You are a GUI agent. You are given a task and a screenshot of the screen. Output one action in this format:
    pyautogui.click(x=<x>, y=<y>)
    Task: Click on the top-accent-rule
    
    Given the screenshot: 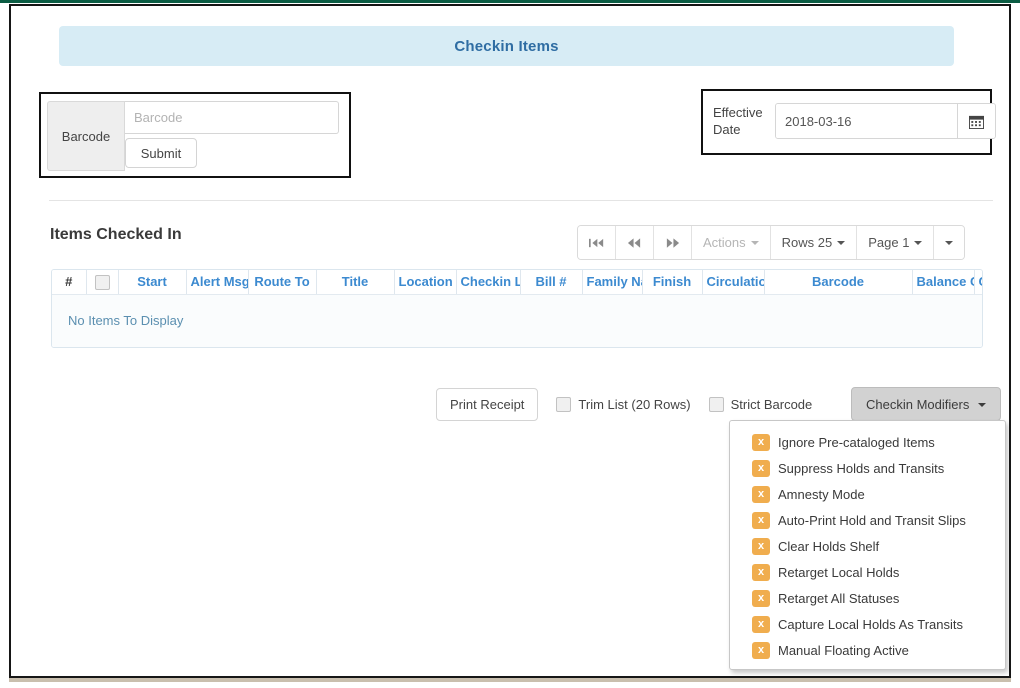 What is the action you would take?
    pyautogui.click(x=510, y=1)
    